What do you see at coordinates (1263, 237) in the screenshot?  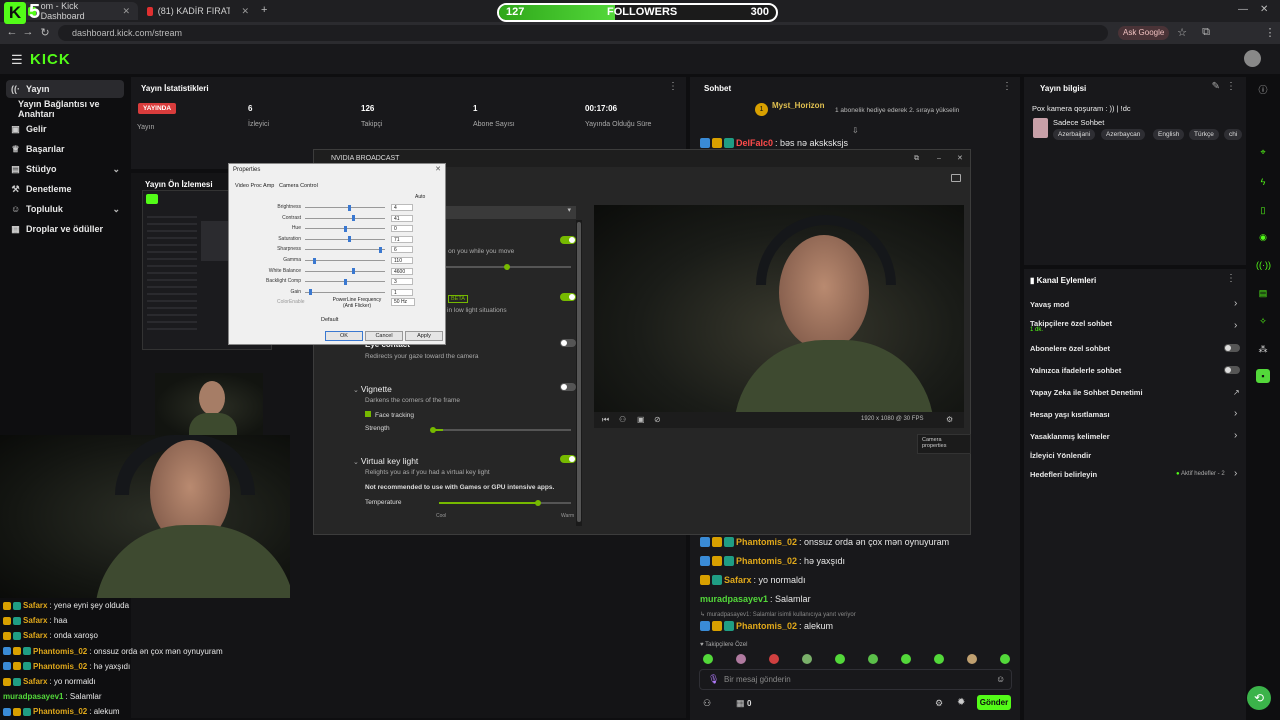 I see `chat-bubble-icon: ◉` at bounding box center [1263, 237].